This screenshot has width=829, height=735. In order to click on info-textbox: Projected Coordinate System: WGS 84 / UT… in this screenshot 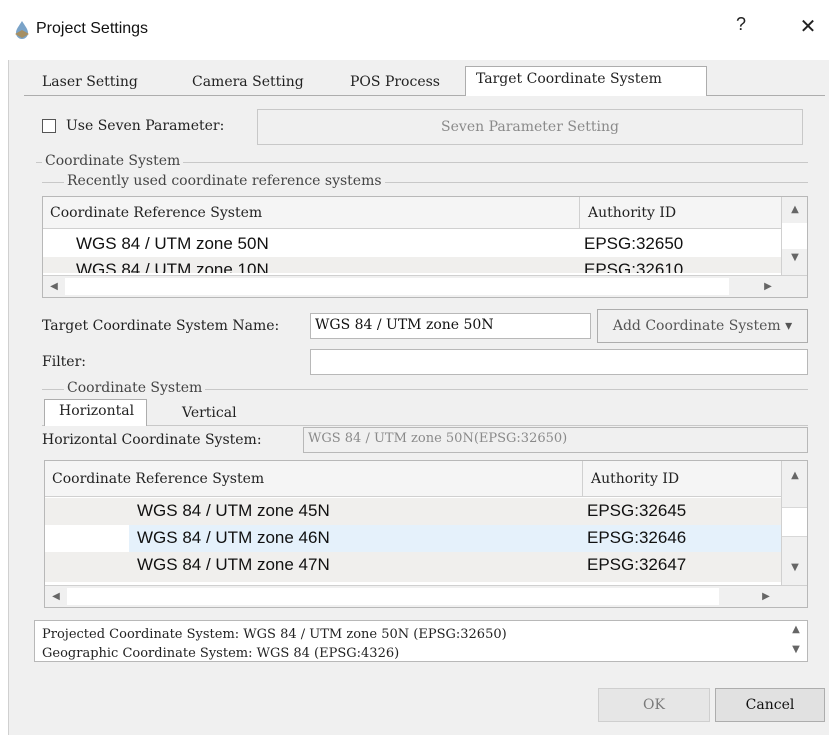, I will do `click(421, 641)`.